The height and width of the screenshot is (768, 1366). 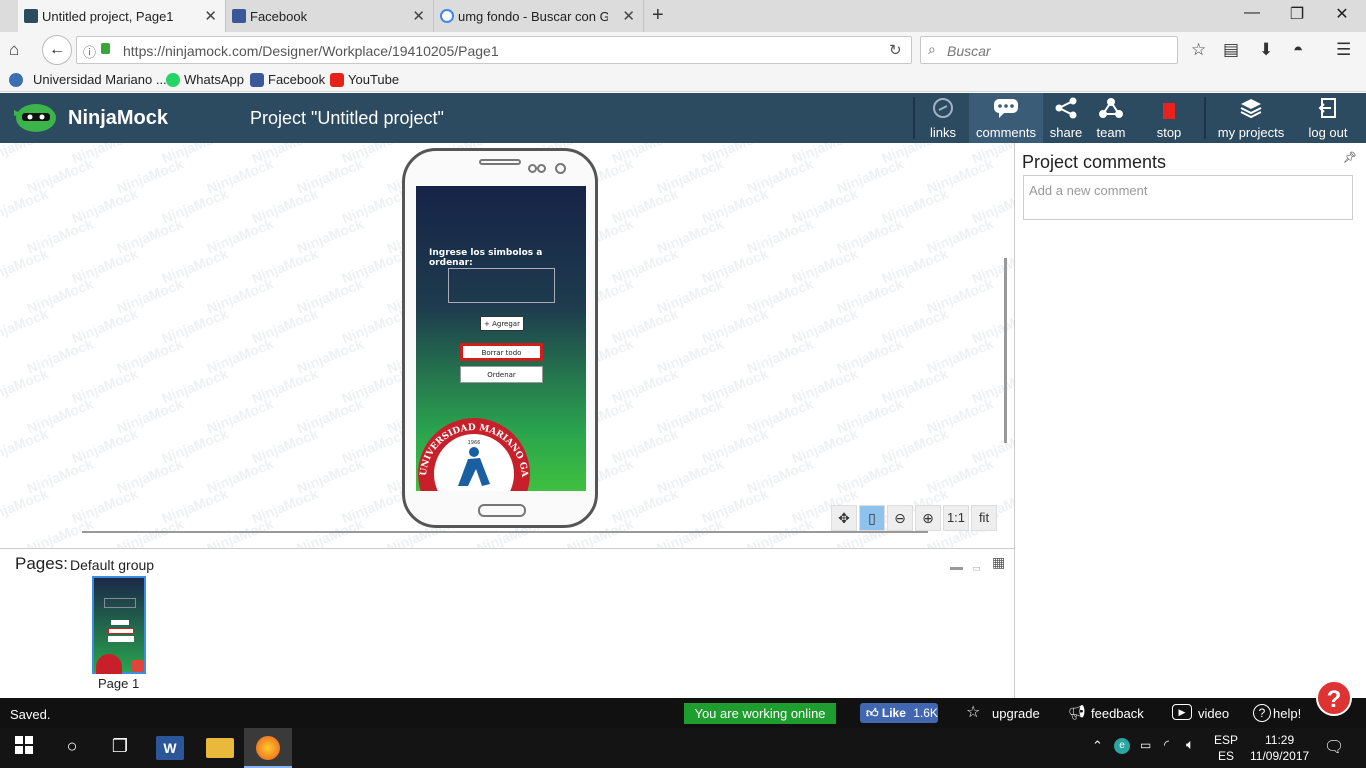 What do you see at coordinates (998, 562) in the screenshot?
I see `grid-view-icon: ▦` at bounding box center [998, 562].